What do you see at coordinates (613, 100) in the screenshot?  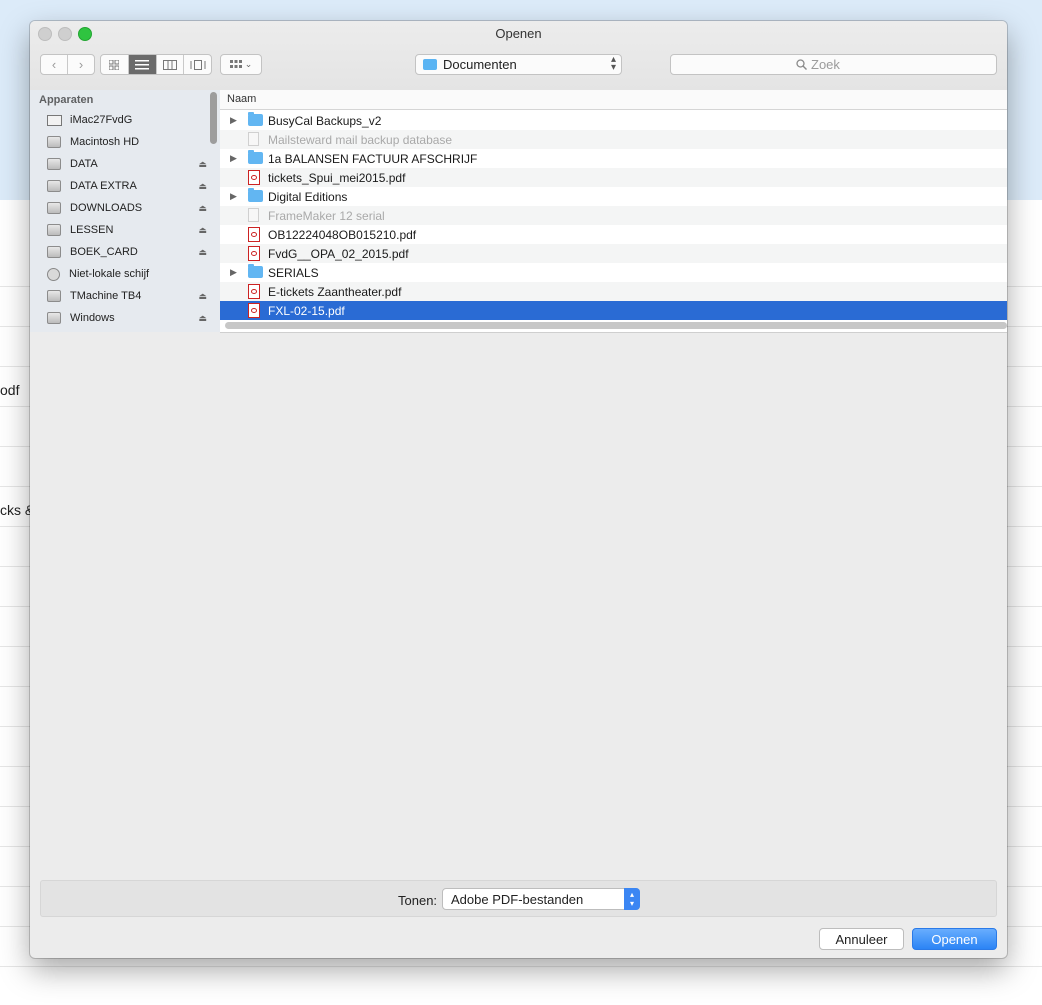 I see `column-header-name: Naam` at bounding box center [613, 100].